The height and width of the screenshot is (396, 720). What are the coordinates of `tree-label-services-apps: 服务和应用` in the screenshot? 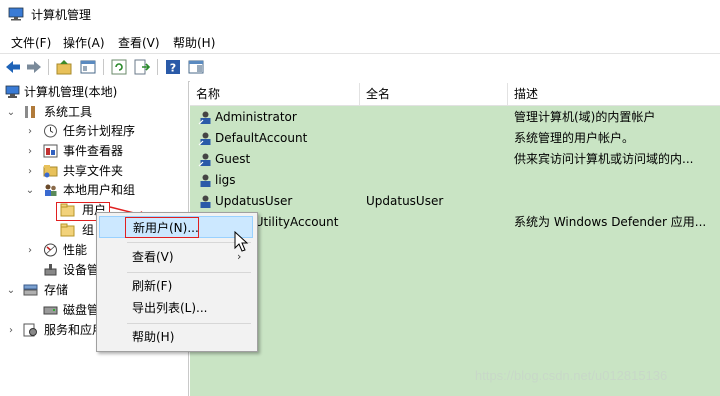 It's located at (74, 330).